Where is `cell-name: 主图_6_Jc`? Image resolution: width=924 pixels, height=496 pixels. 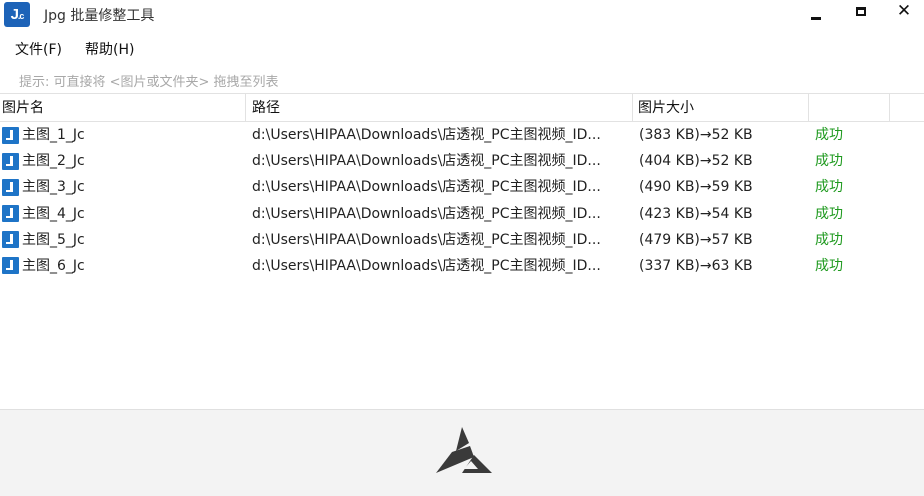 cell-name: 主图_6_Jc is located at coordinates (120, 266).